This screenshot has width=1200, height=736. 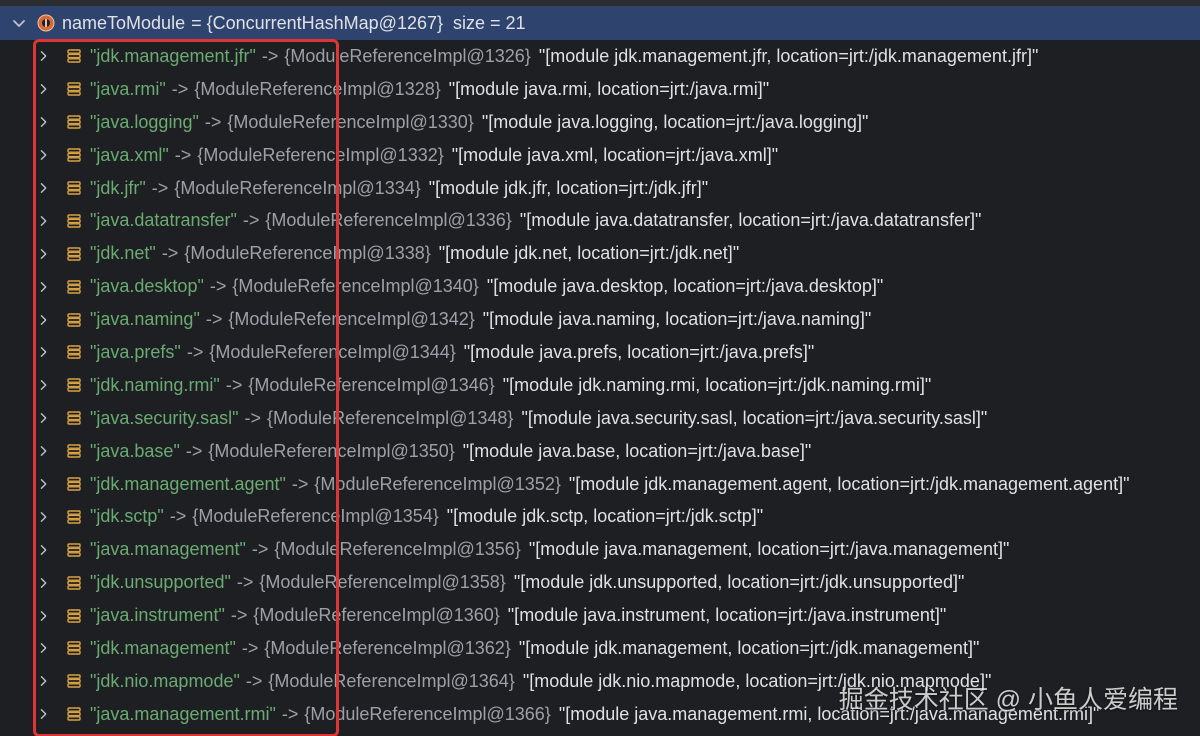 What do you see at coordinates (127, 516) in the screenshot?
I see `entry-key: "jdk.sctp"` at bounding box center [127, 516].